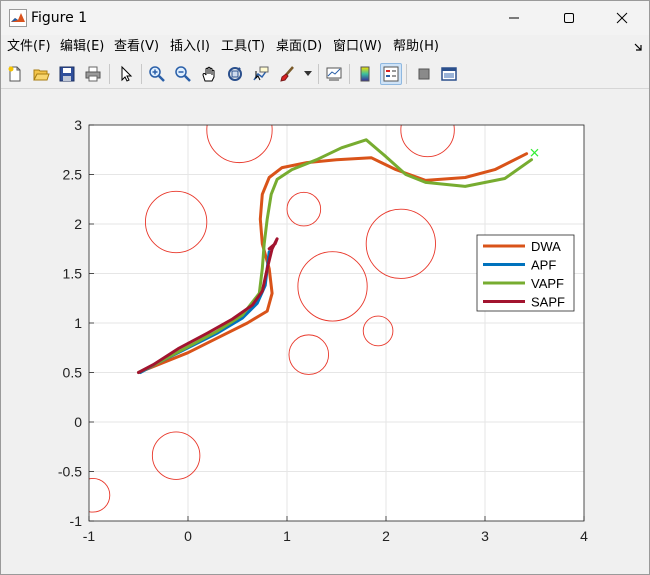 This screenshot has width=650, height=575. I want to click on pan-hand-icon, so click(208, 74).